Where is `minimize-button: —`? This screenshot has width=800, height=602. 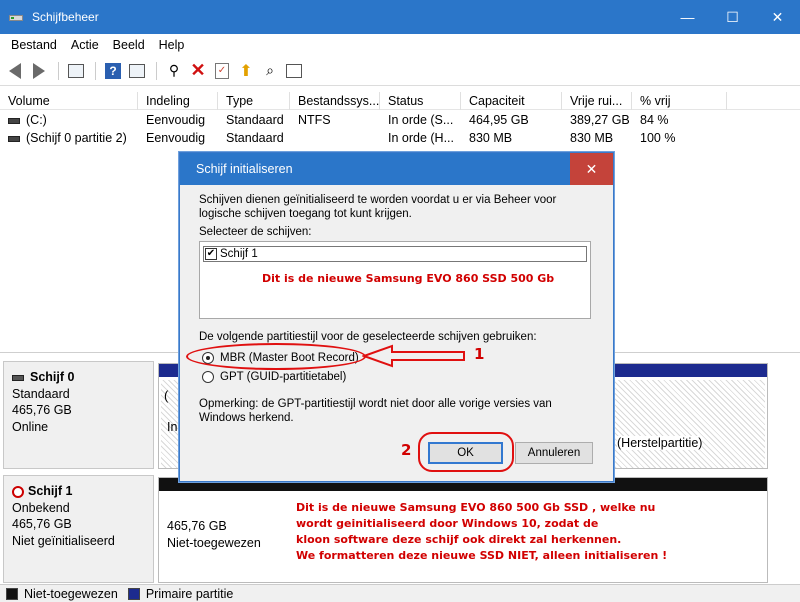 minimize-button: — is located at coordinates (687, 17).